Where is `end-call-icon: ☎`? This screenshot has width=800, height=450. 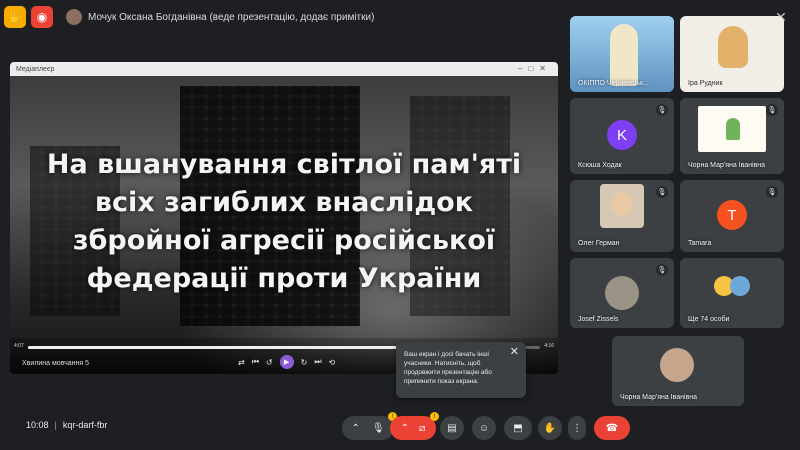 end-call-icon: ☎ is located at coordinates (612, 428).